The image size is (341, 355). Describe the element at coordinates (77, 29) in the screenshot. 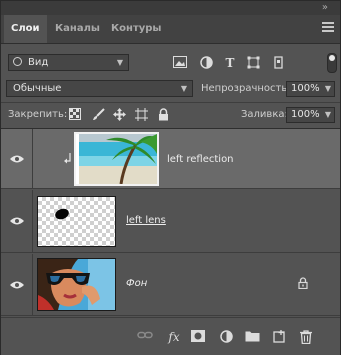

I see `tab-channels: Каналы` at that location.